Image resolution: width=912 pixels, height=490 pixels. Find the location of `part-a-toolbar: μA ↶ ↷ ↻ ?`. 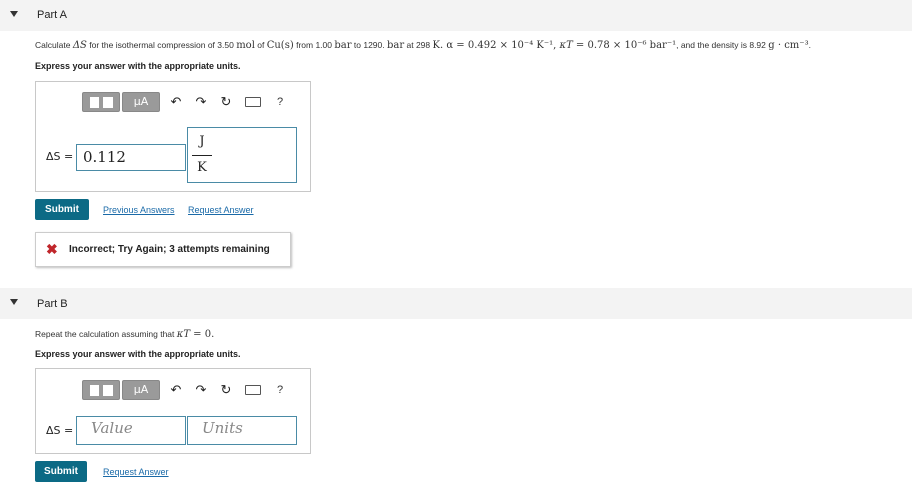

part-a-toolbar: μA ↶ ↷ ↻ ? is located at coordinates (186, 102).